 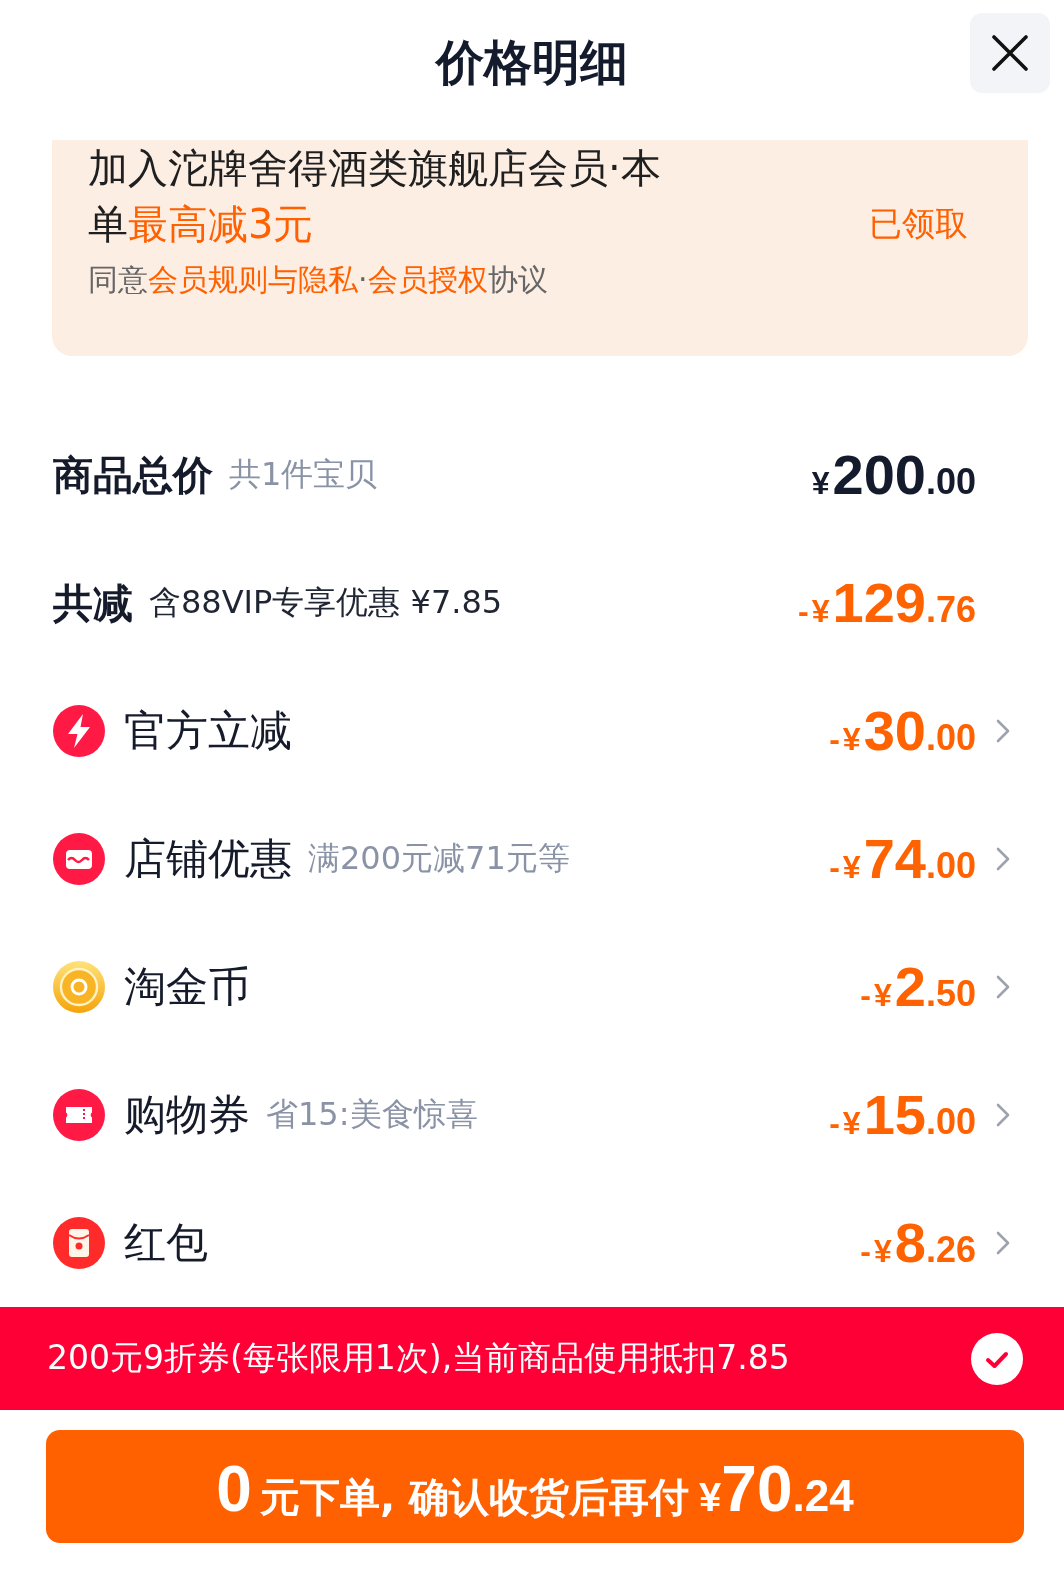 I want to click on row-label: 共减, so click(x=93, y=603).